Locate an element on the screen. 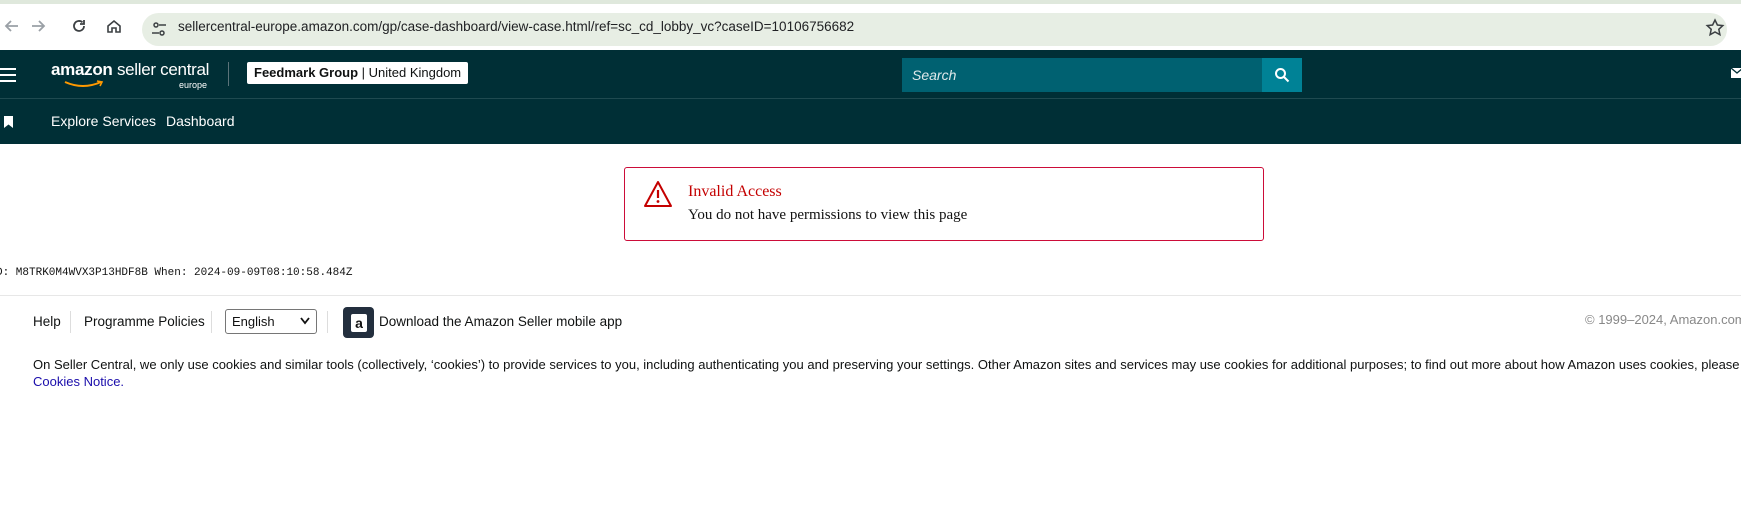  footer-help-link: Help is located at coordinates (47, 321).